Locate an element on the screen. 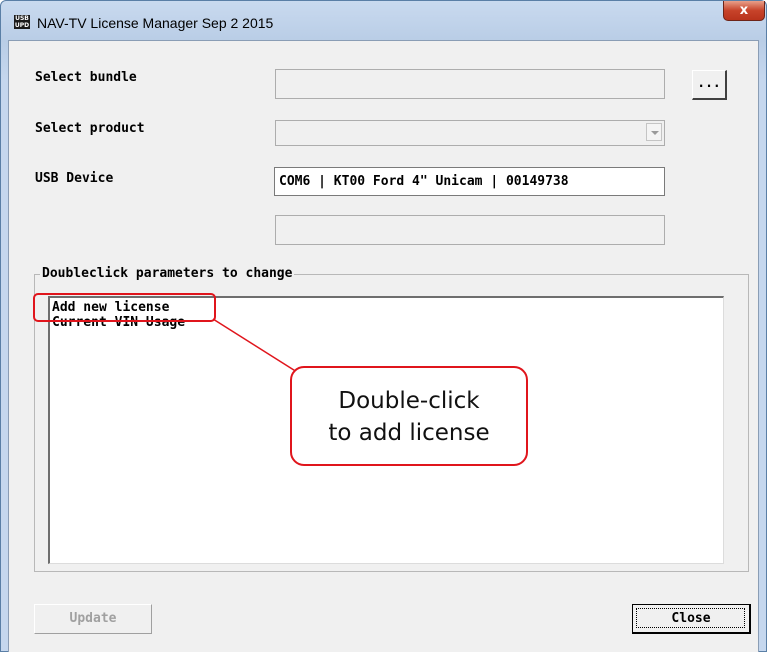  focus-indicator is located at coordinates (690, 618).